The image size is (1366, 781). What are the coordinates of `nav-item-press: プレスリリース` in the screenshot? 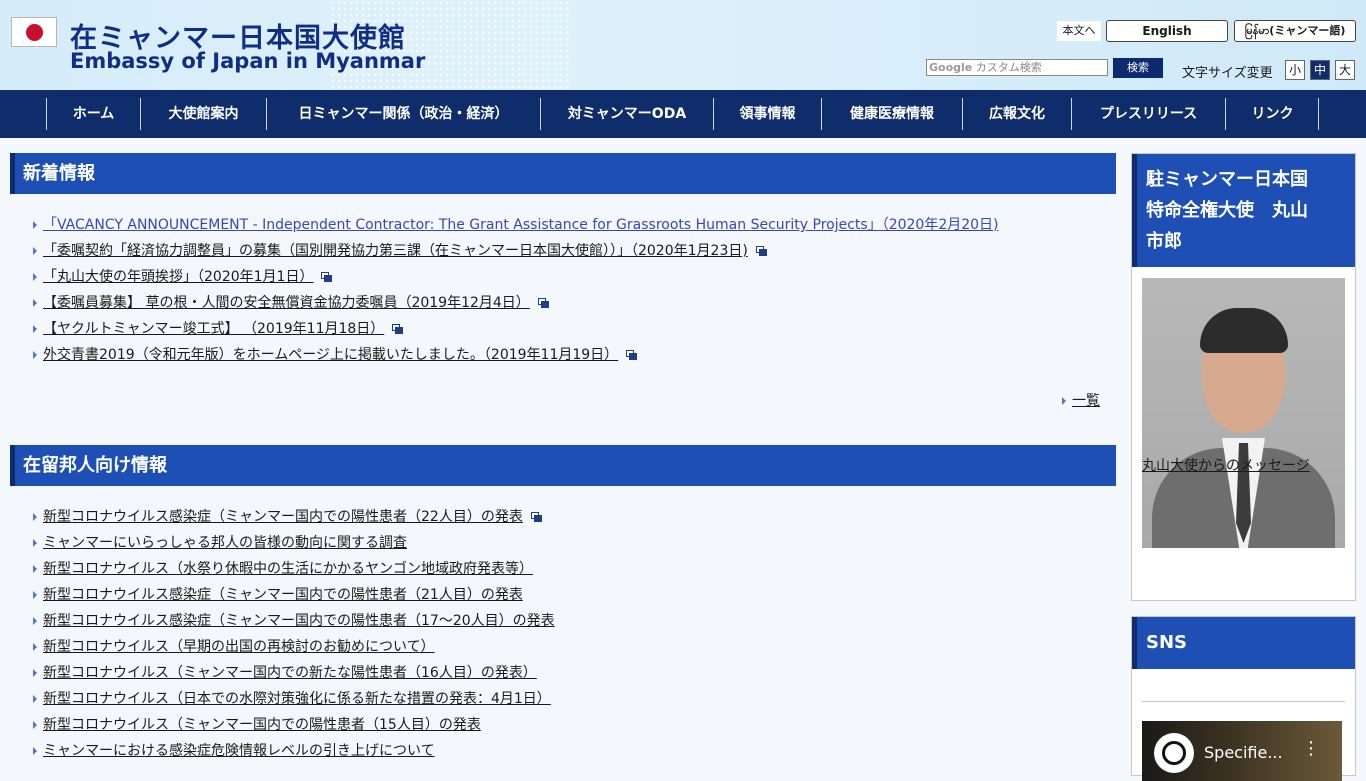 It's located at (1148, 114).